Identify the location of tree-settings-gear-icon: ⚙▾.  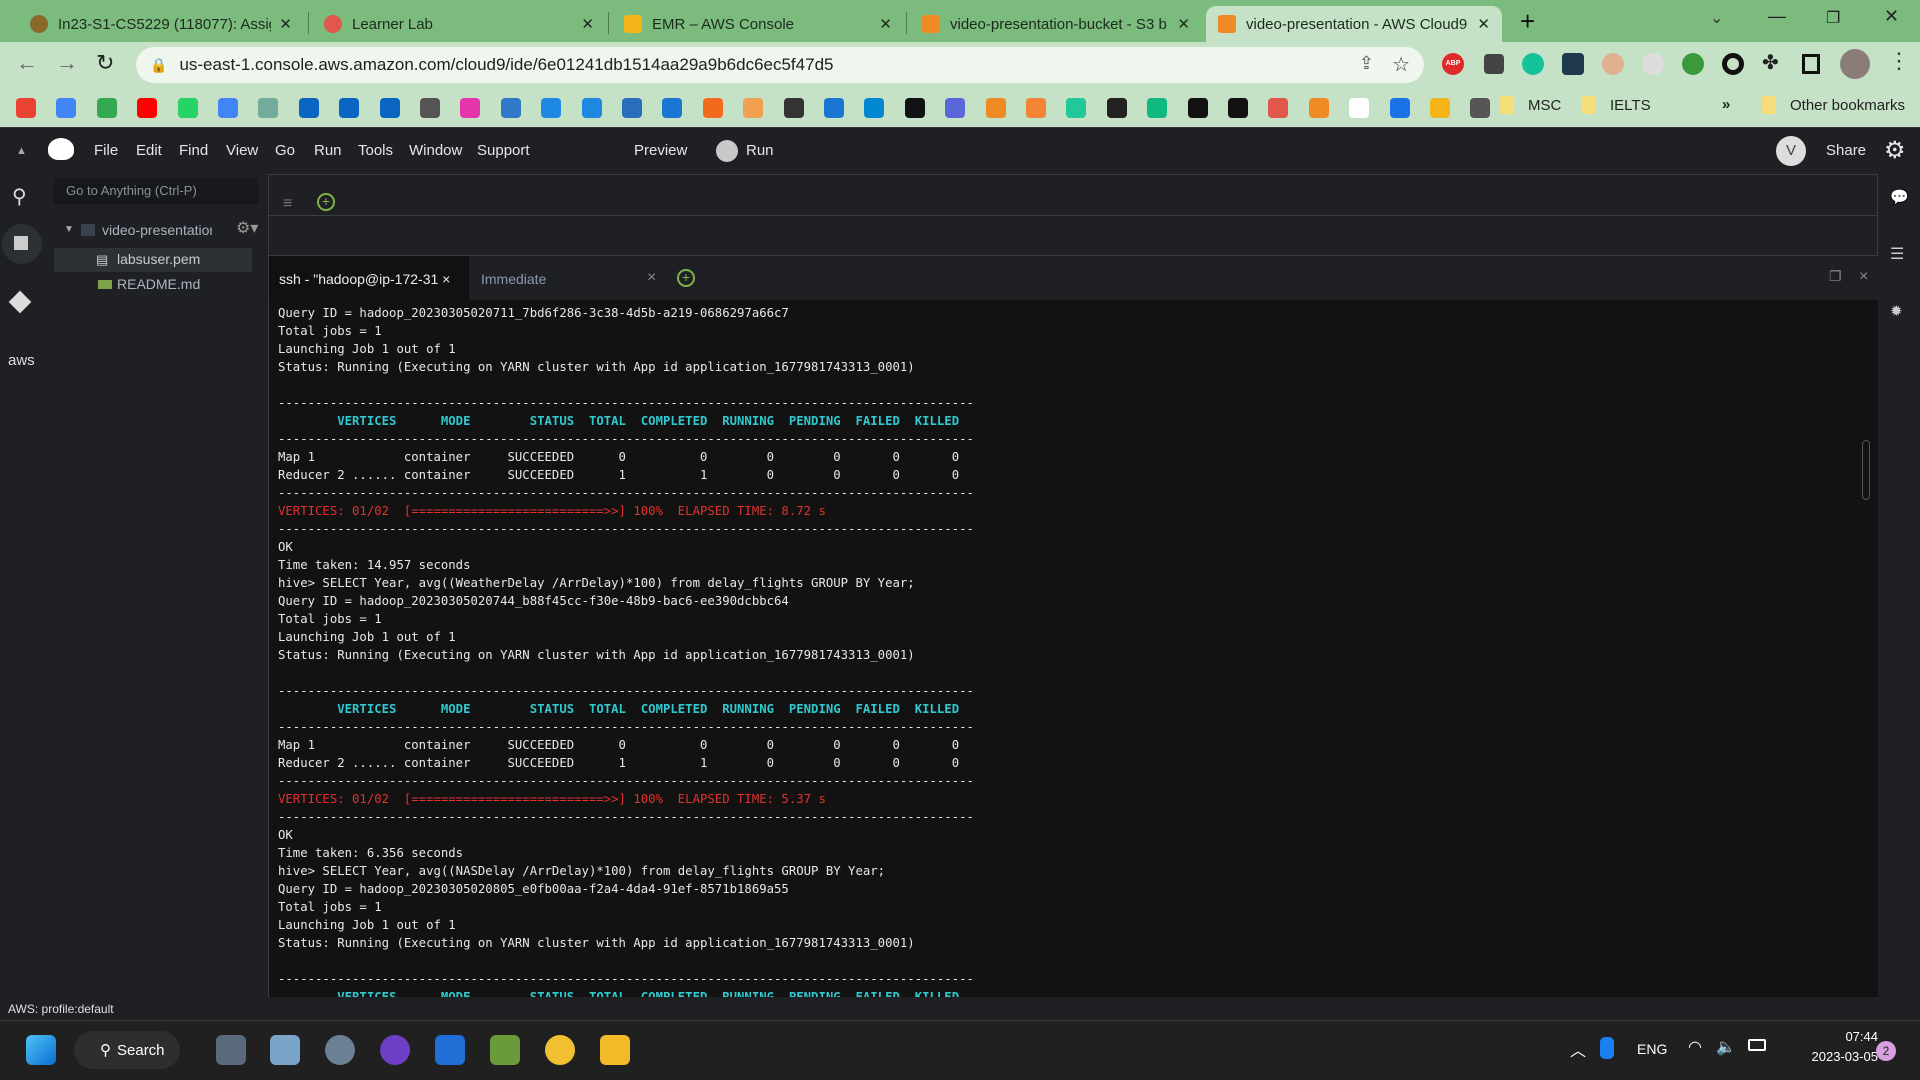
(247, 228).